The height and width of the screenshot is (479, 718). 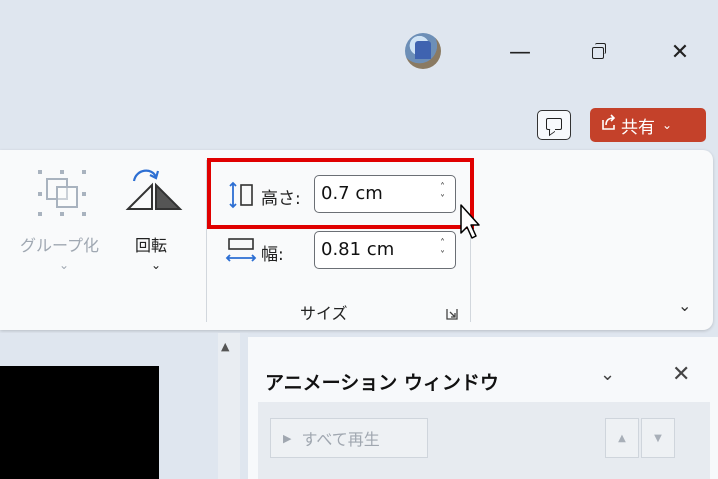 I want to click on rotate-button-label: 回転, so click(x=151, y=244).